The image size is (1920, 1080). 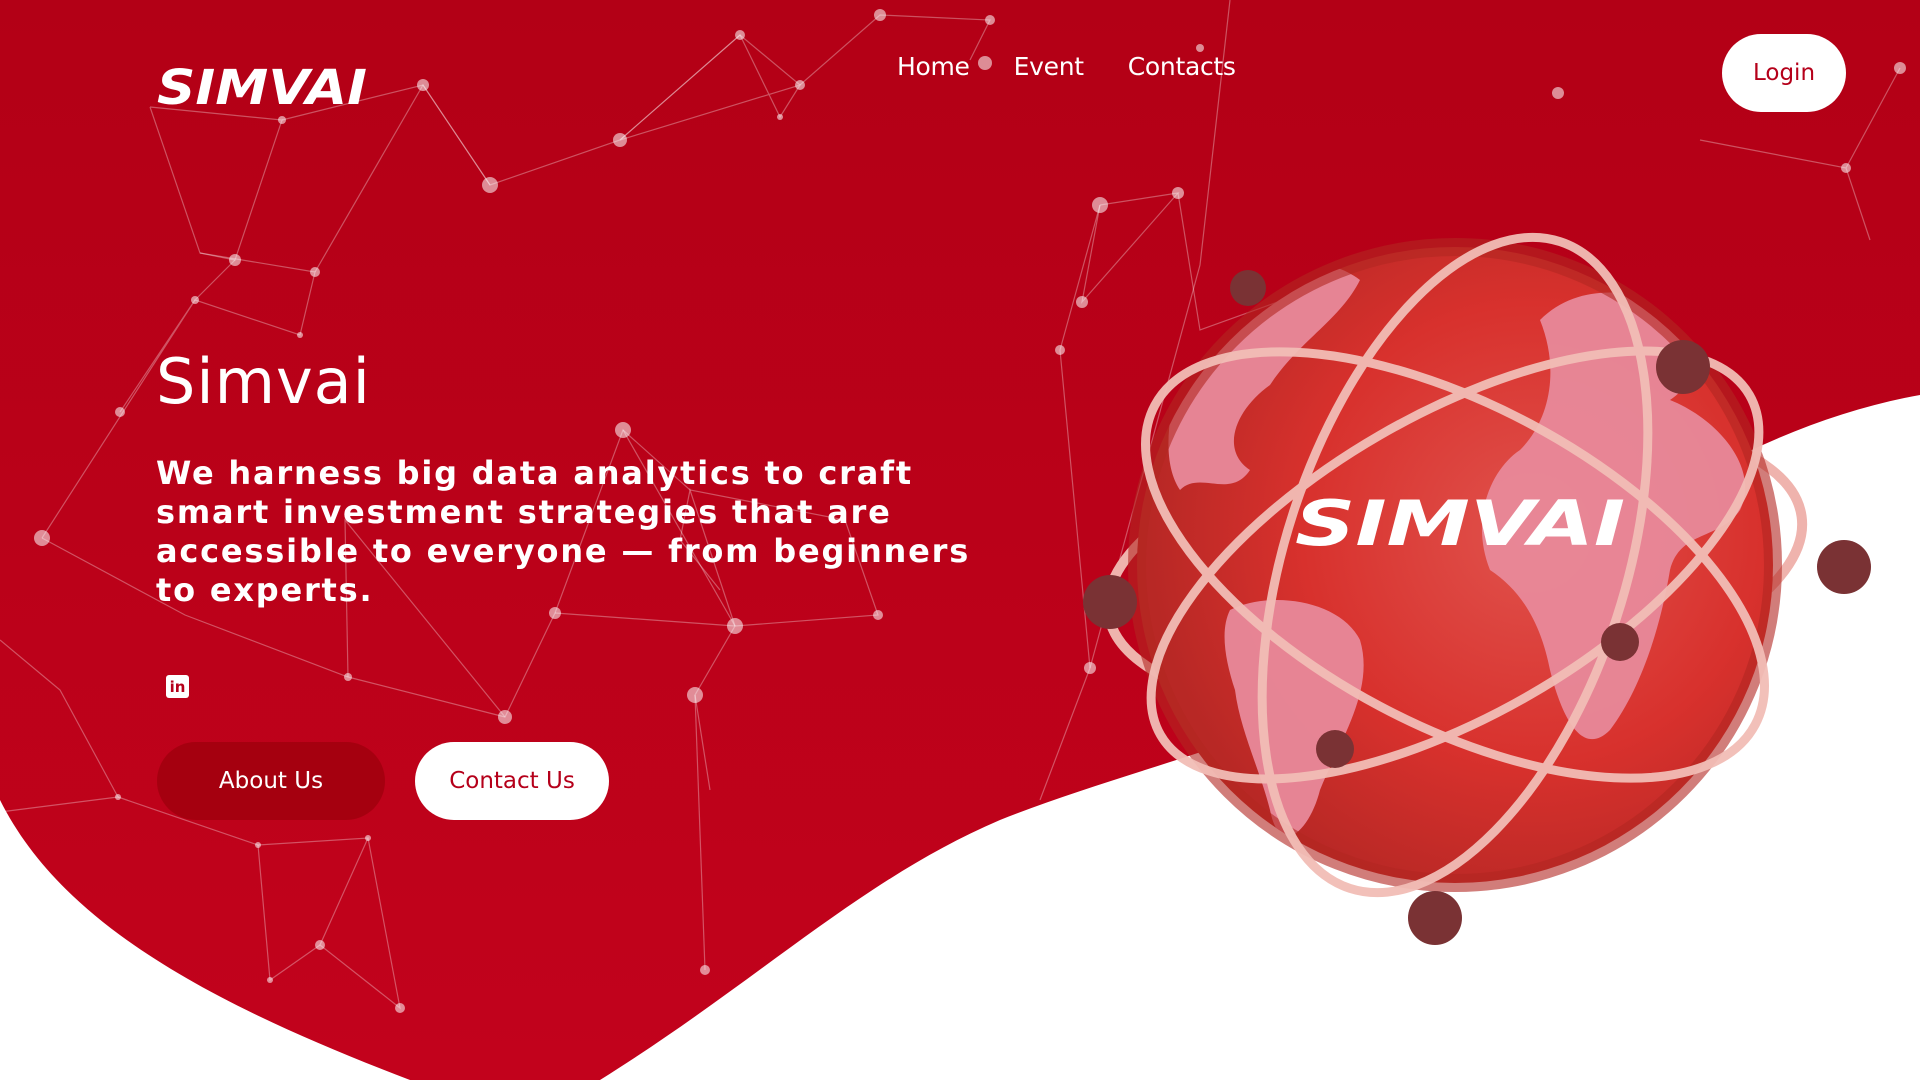 I want to click on contact-us-button: Contact Us, so click(x=512, y=781).